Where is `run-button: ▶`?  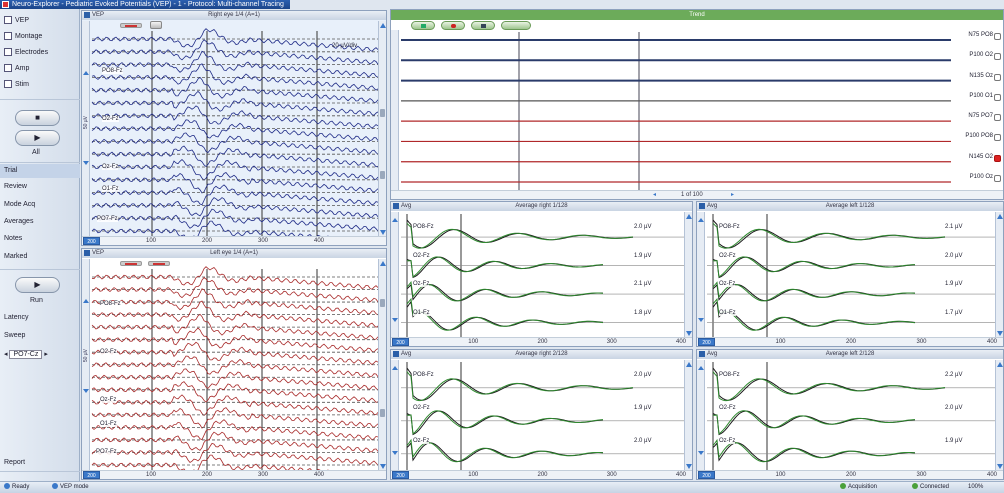 run-button: ▶ is located at coordinates (37, 285).